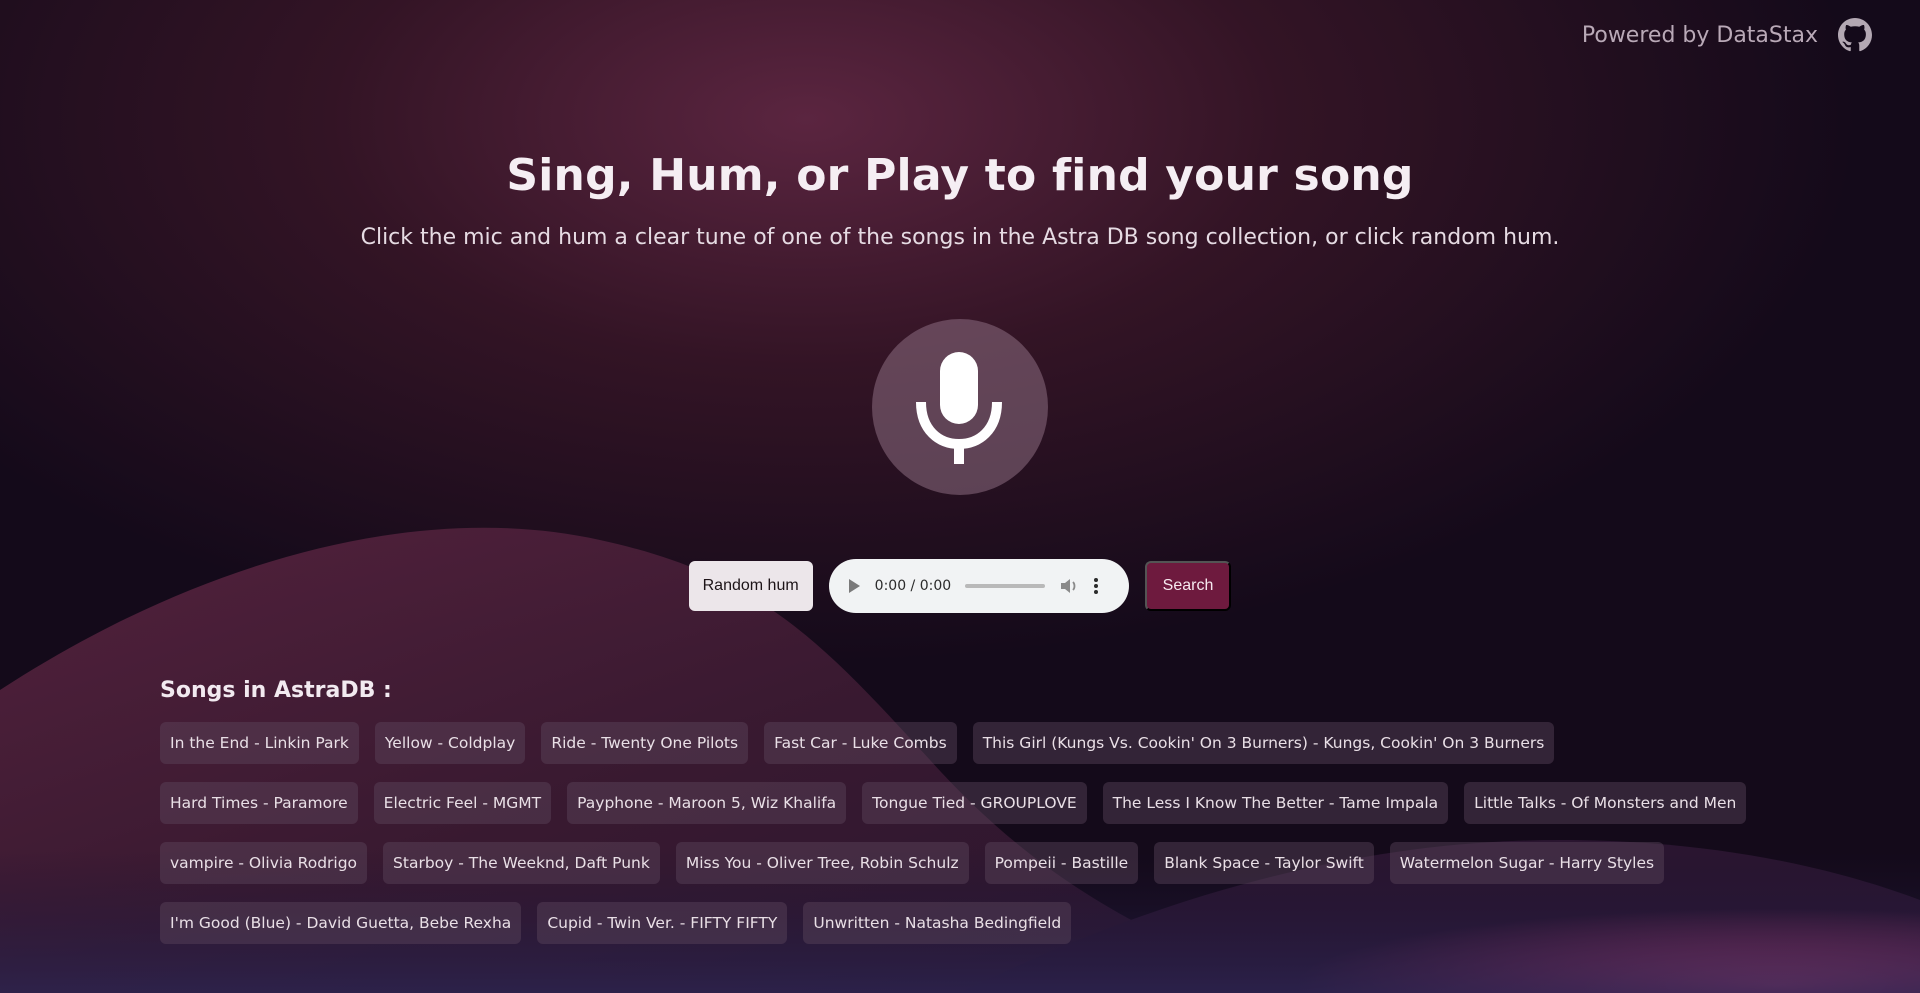  What do you see at coordinates (1096, 586) in the screenshot?
I see `more-options-icon` at bounding box center [1096, 586].